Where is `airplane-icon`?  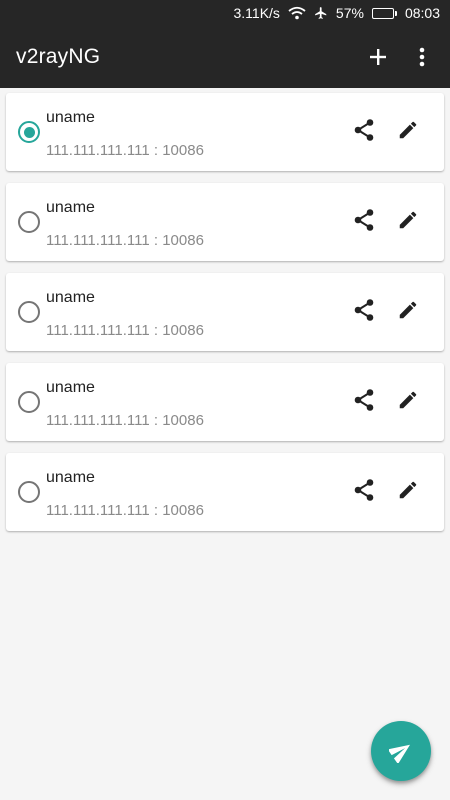 airplane-icon is located at coordinates (321, 13).